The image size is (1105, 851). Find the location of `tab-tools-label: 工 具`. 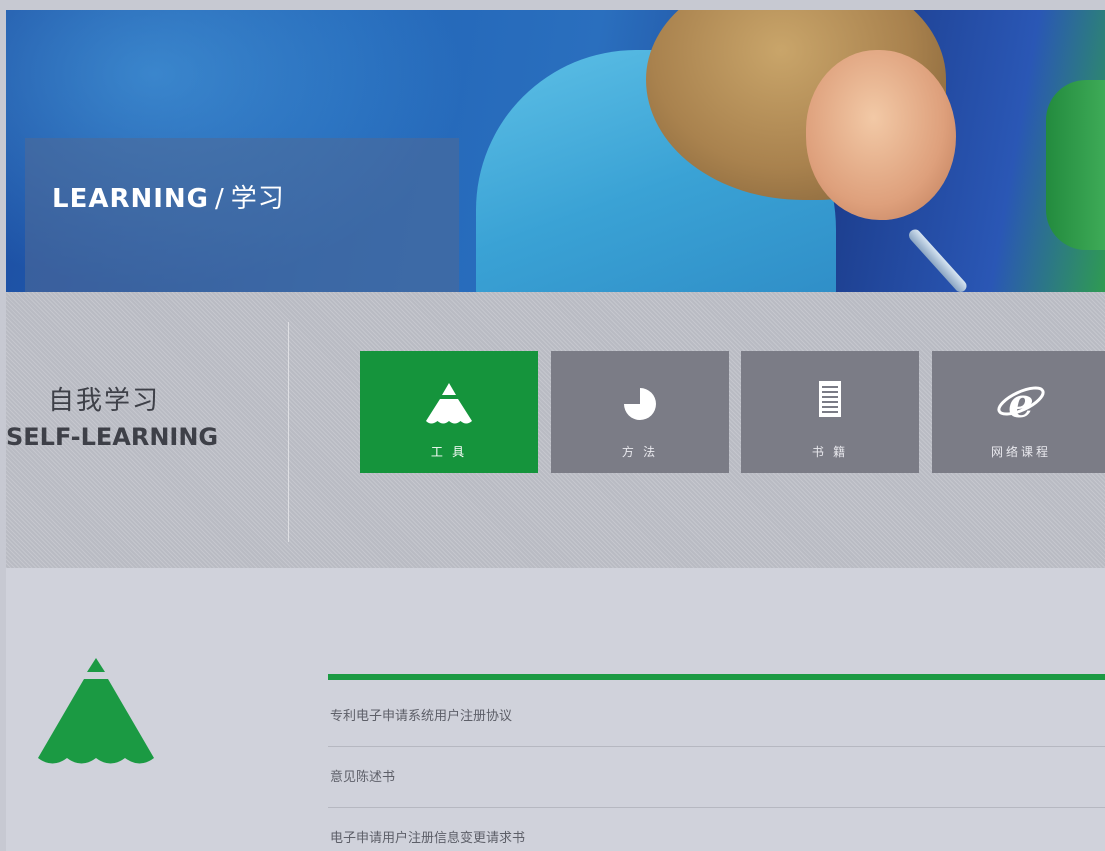

tab-tools-label: 工 具 is located at coordinates (449, 452).